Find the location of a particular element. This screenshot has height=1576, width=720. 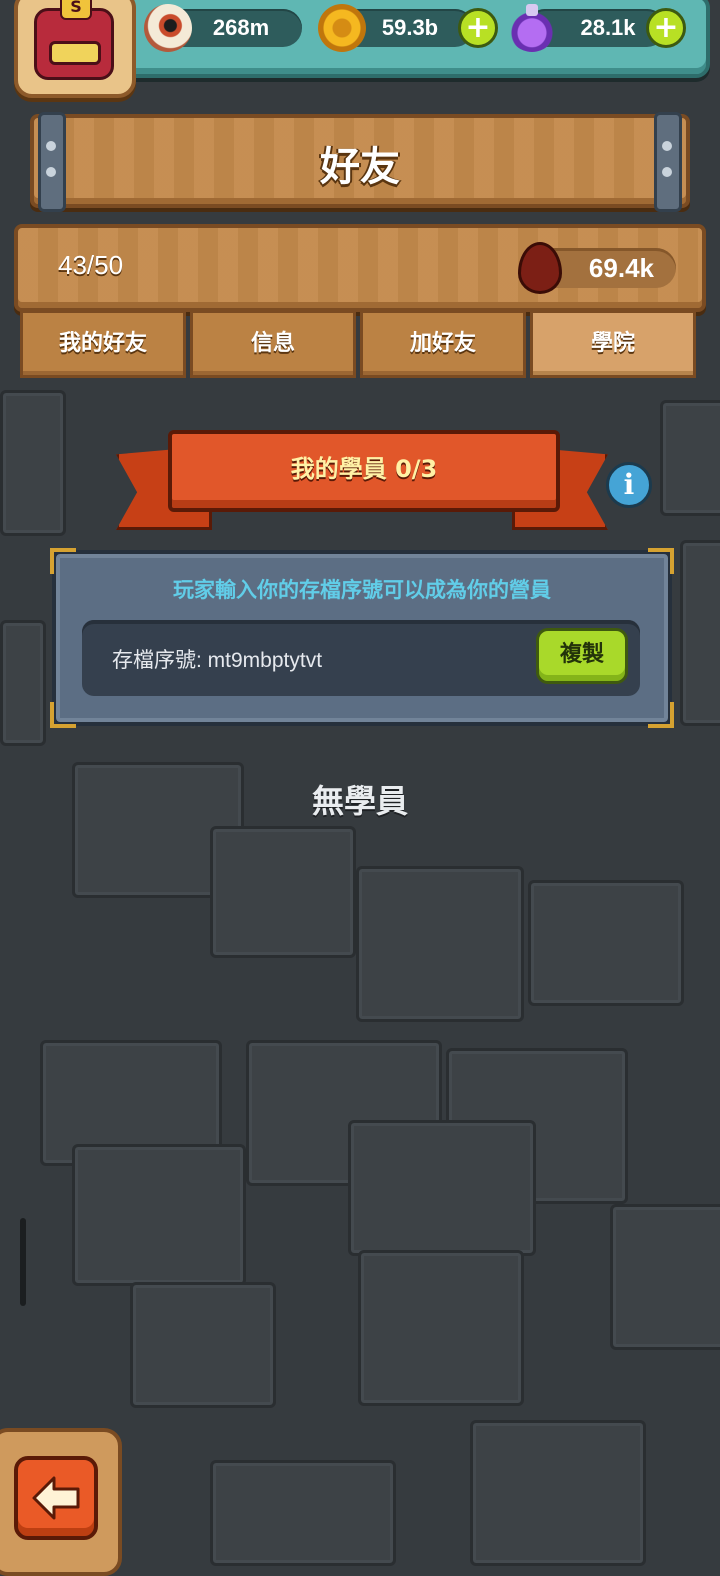

player-avatar: S is located at coordinates (75, 49).